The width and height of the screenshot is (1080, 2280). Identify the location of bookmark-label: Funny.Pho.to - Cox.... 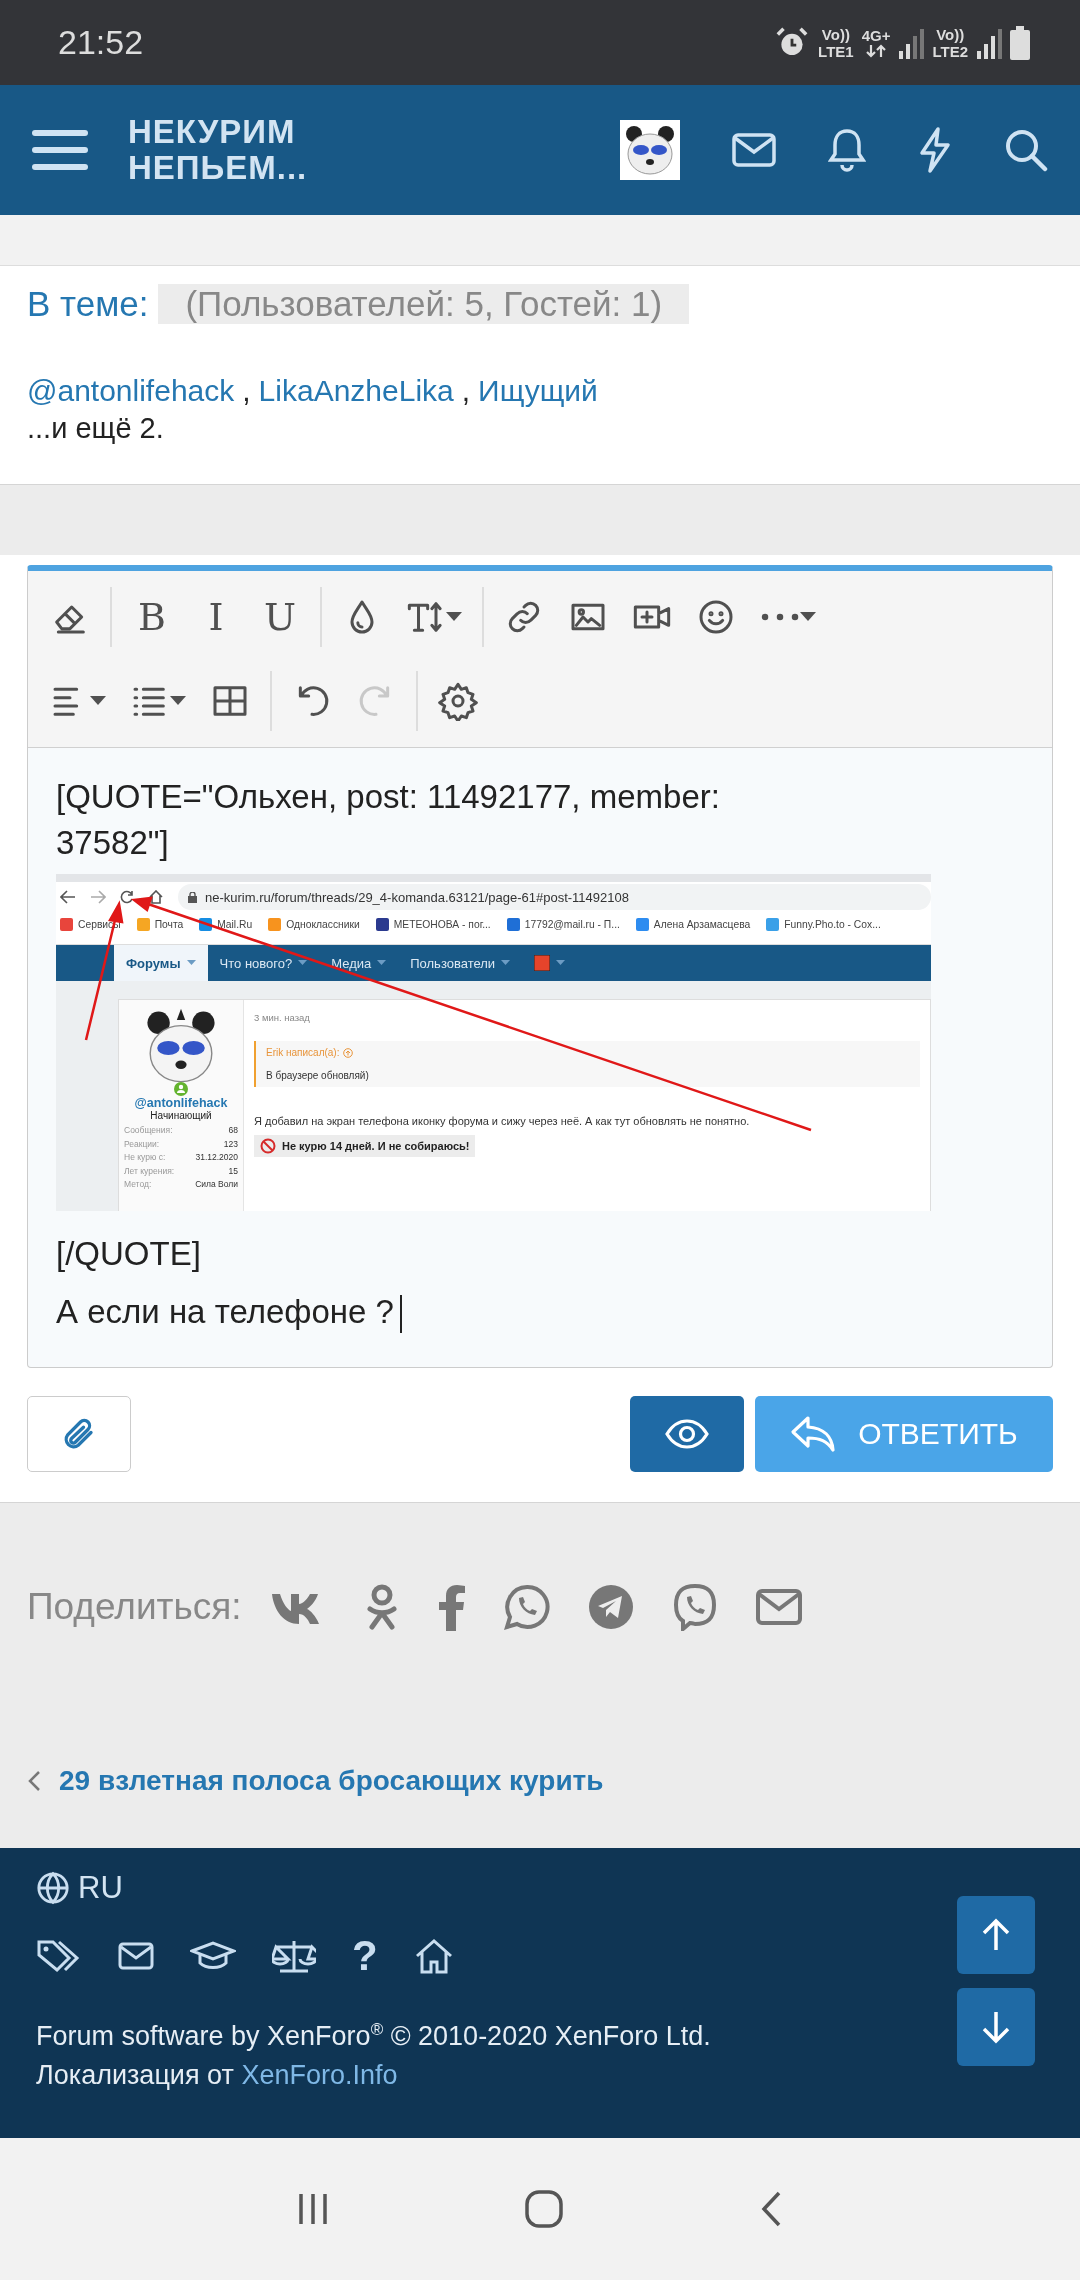
(832, 924).